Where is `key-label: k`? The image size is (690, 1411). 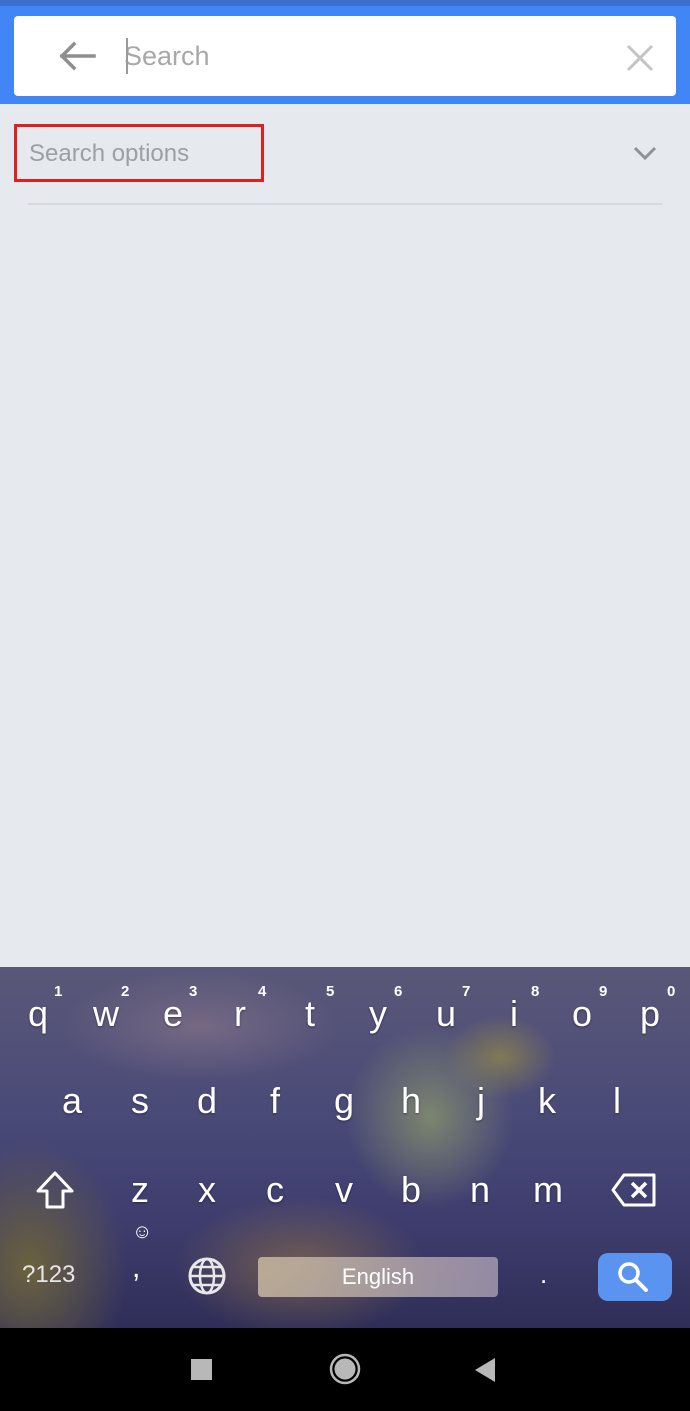
key-label: k is located at coordinates (547, 1100).